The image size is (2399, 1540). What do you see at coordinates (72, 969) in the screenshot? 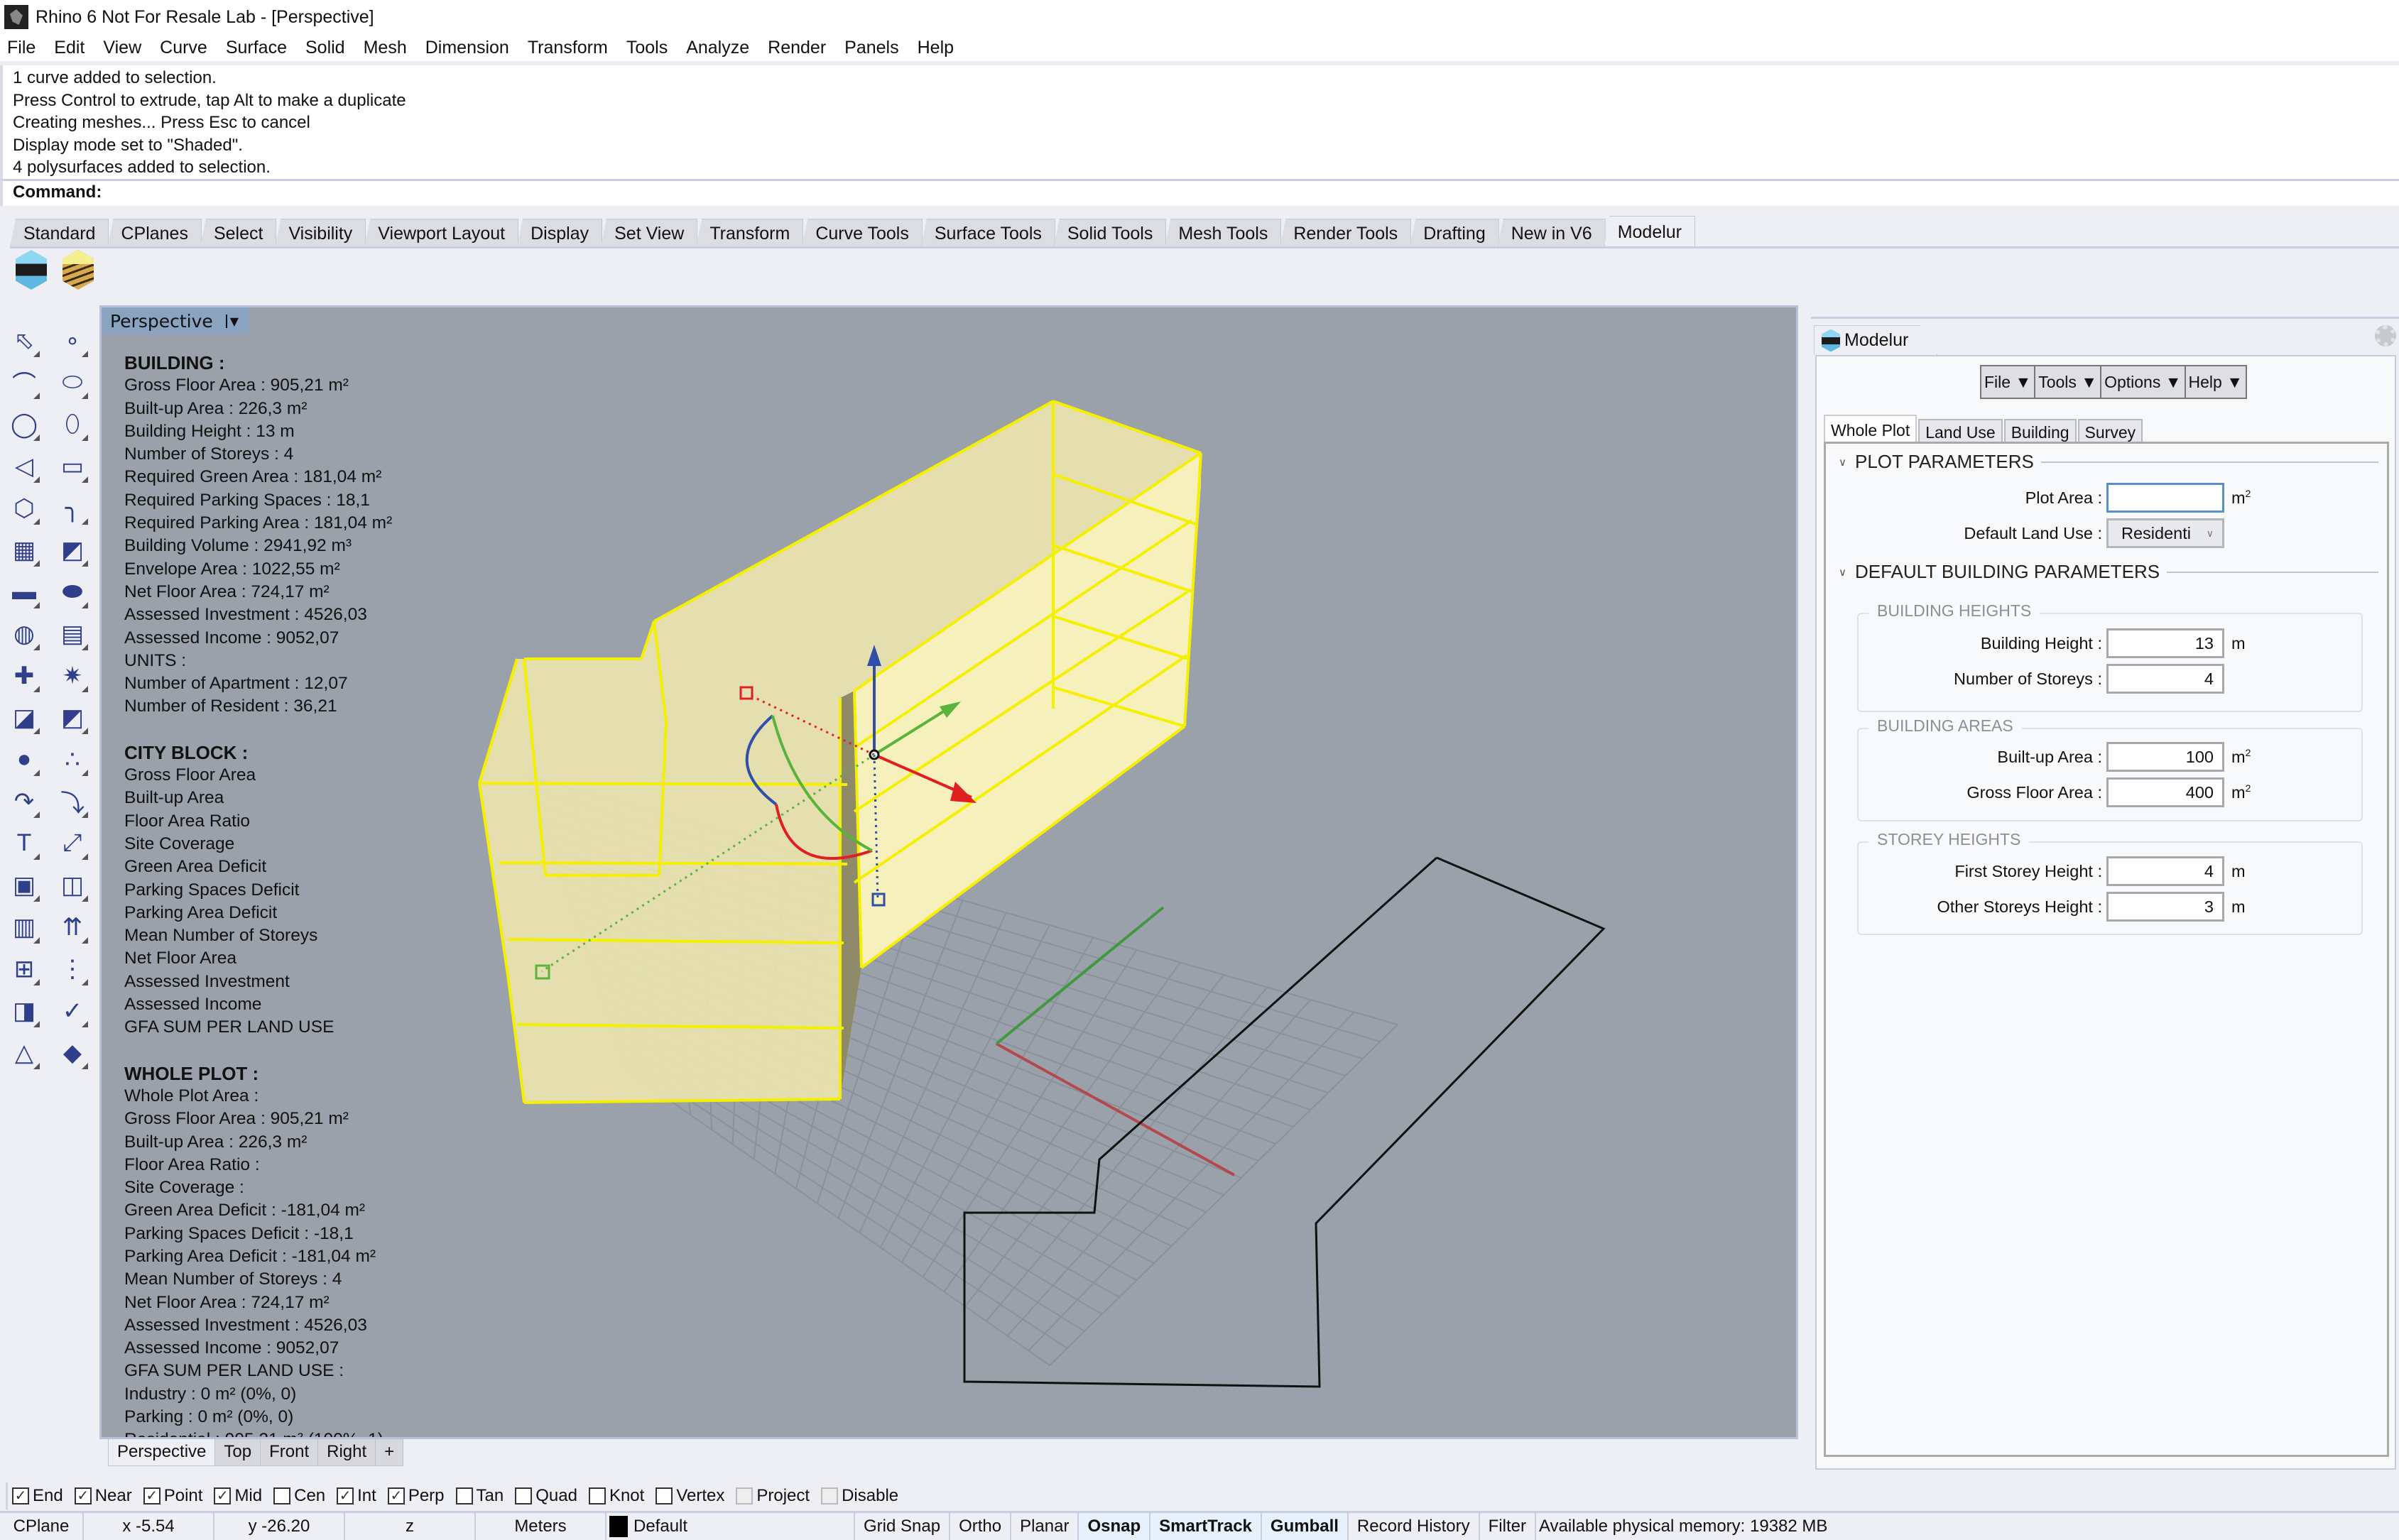
I see `align-icon: ⋮` at bounding box center [72, 969].